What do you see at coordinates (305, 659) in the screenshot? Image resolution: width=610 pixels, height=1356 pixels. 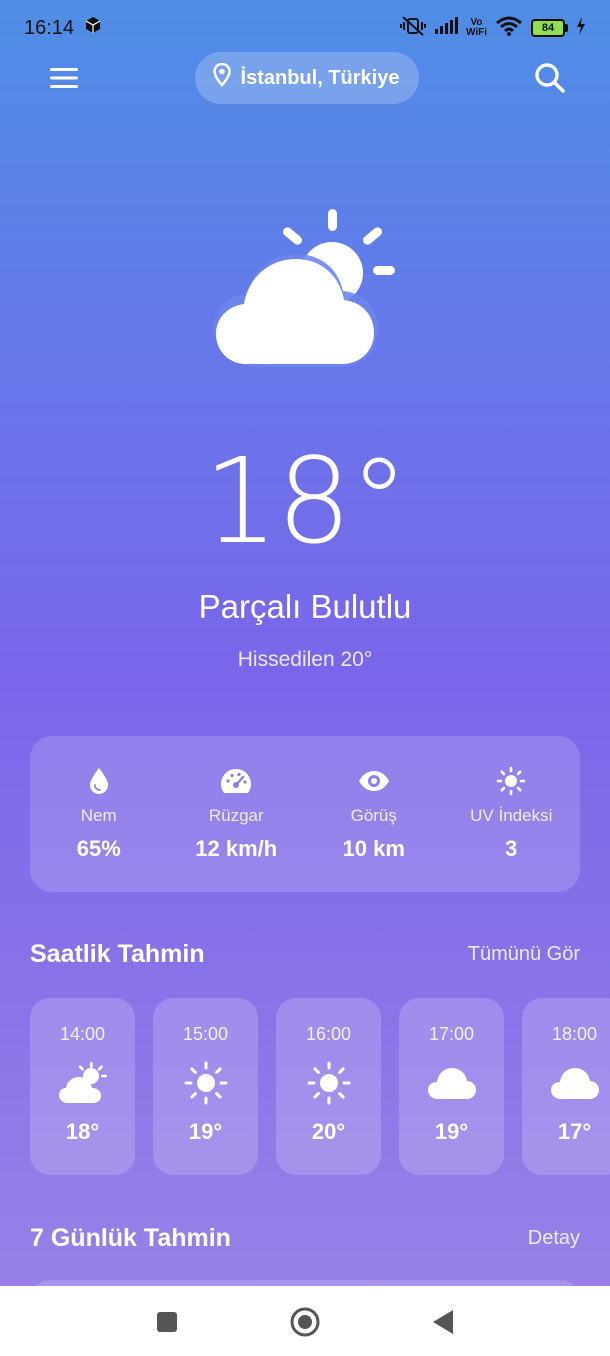 I see `feels-like: Hissedilen 20°` at bounding box center [305, 659].